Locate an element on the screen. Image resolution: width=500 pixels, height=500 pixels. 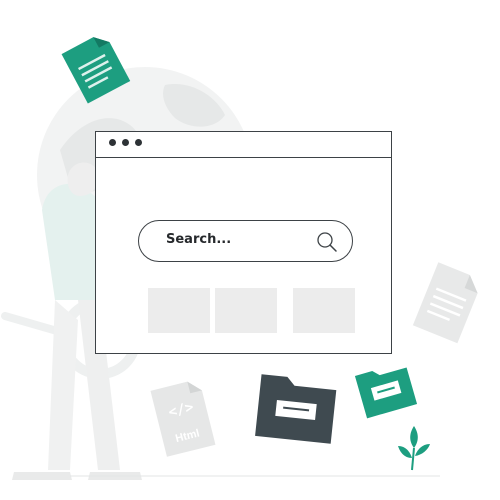
browser-toolbar is located at coordinates (243, 145).